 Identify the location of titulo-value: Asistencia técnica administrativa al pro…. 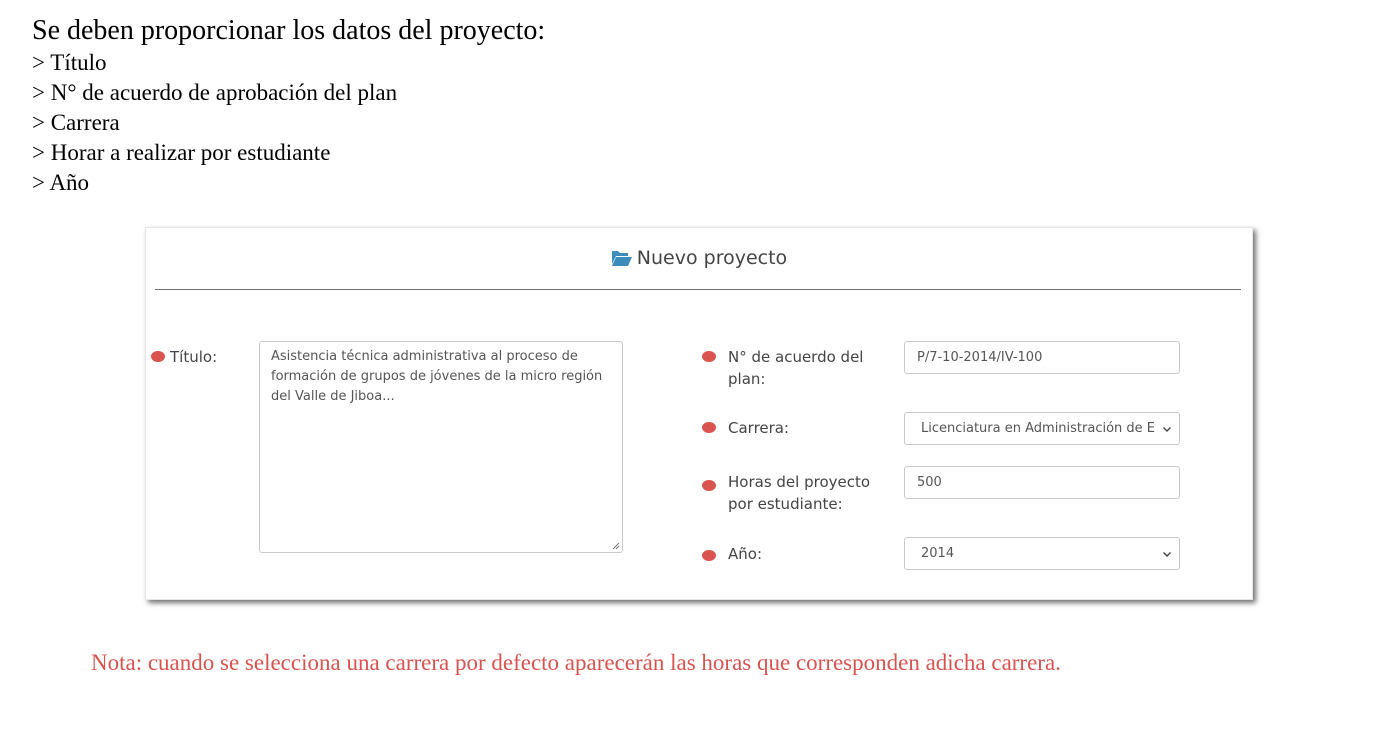
(437, 376).